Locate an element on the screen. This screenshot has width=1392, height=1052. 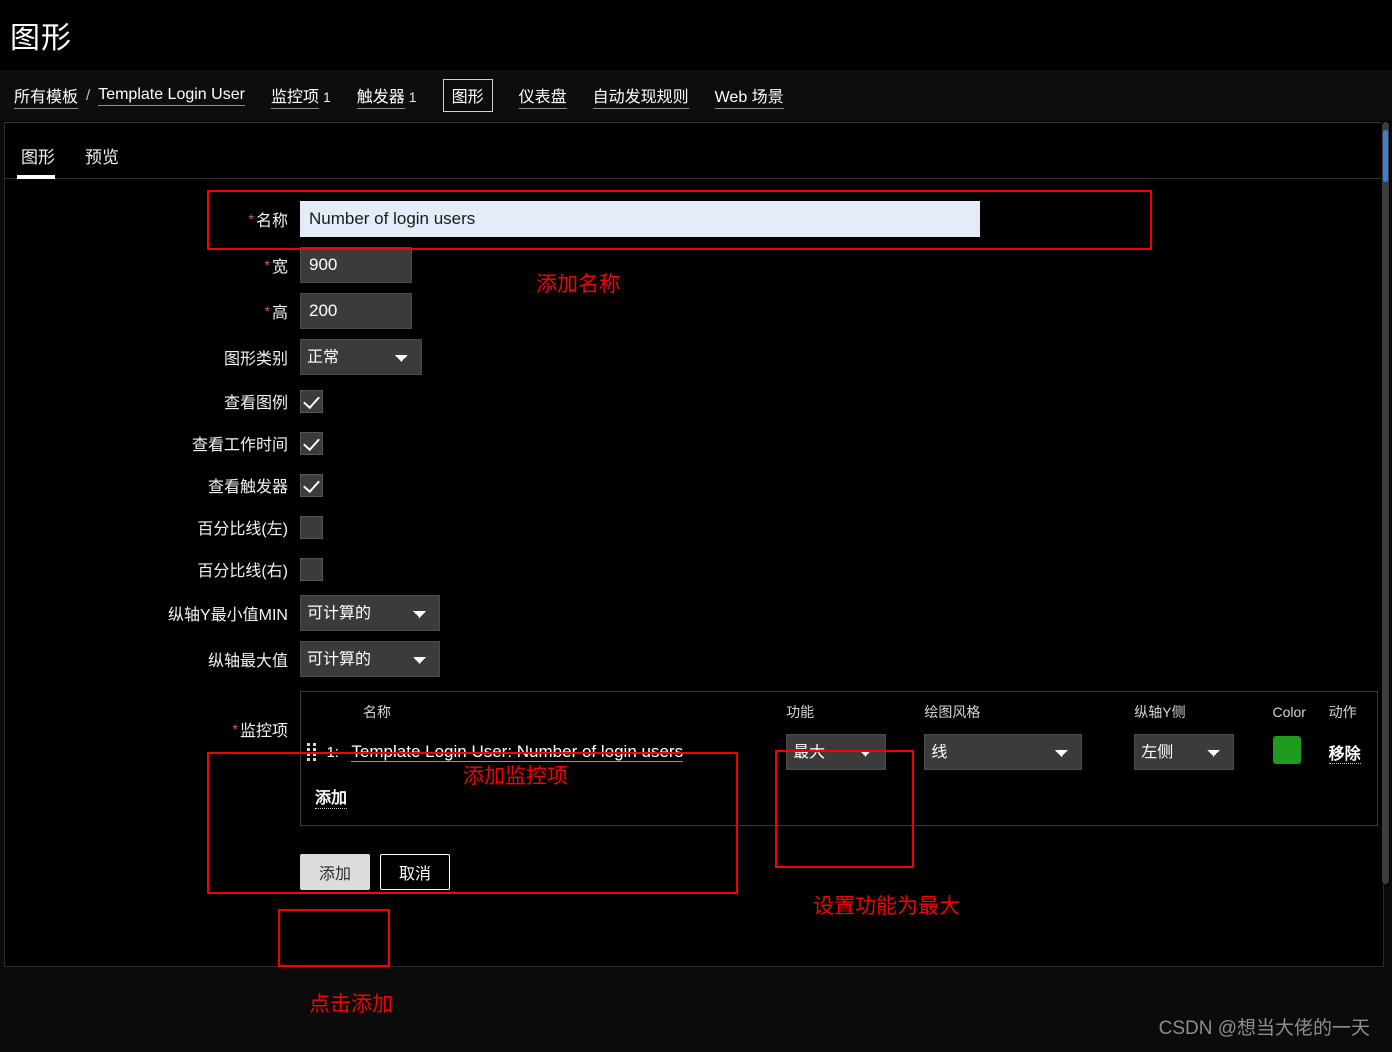
item-draw-style-cell: 线 is located at coordinates (1023, 752).